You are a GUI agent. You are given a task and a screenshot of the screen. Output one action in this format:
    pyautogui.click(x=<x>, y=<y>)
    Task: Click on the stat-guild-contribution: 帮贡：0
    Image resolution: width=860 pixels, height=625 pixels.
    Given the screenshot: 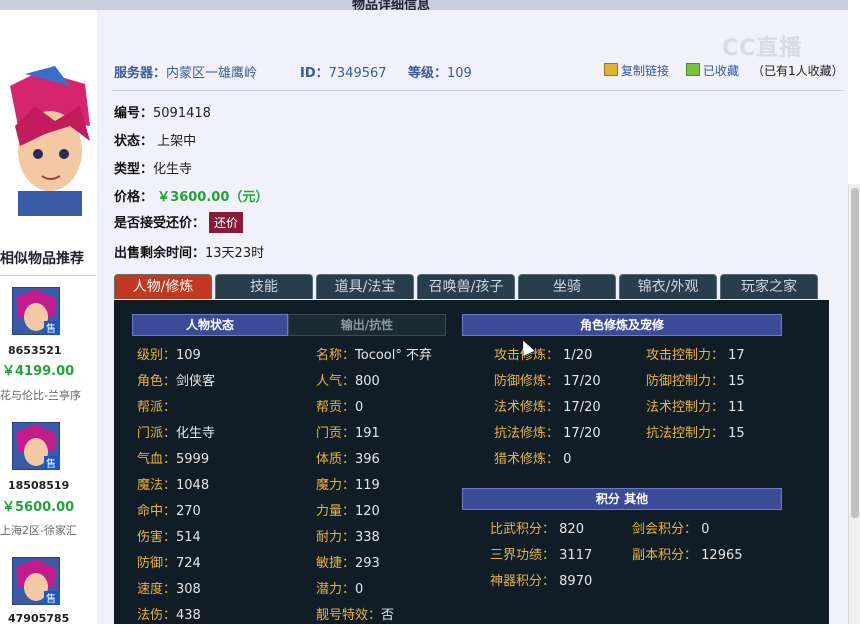 What is the action you would take?
    pyautogui.click(x=339, y=405)
    